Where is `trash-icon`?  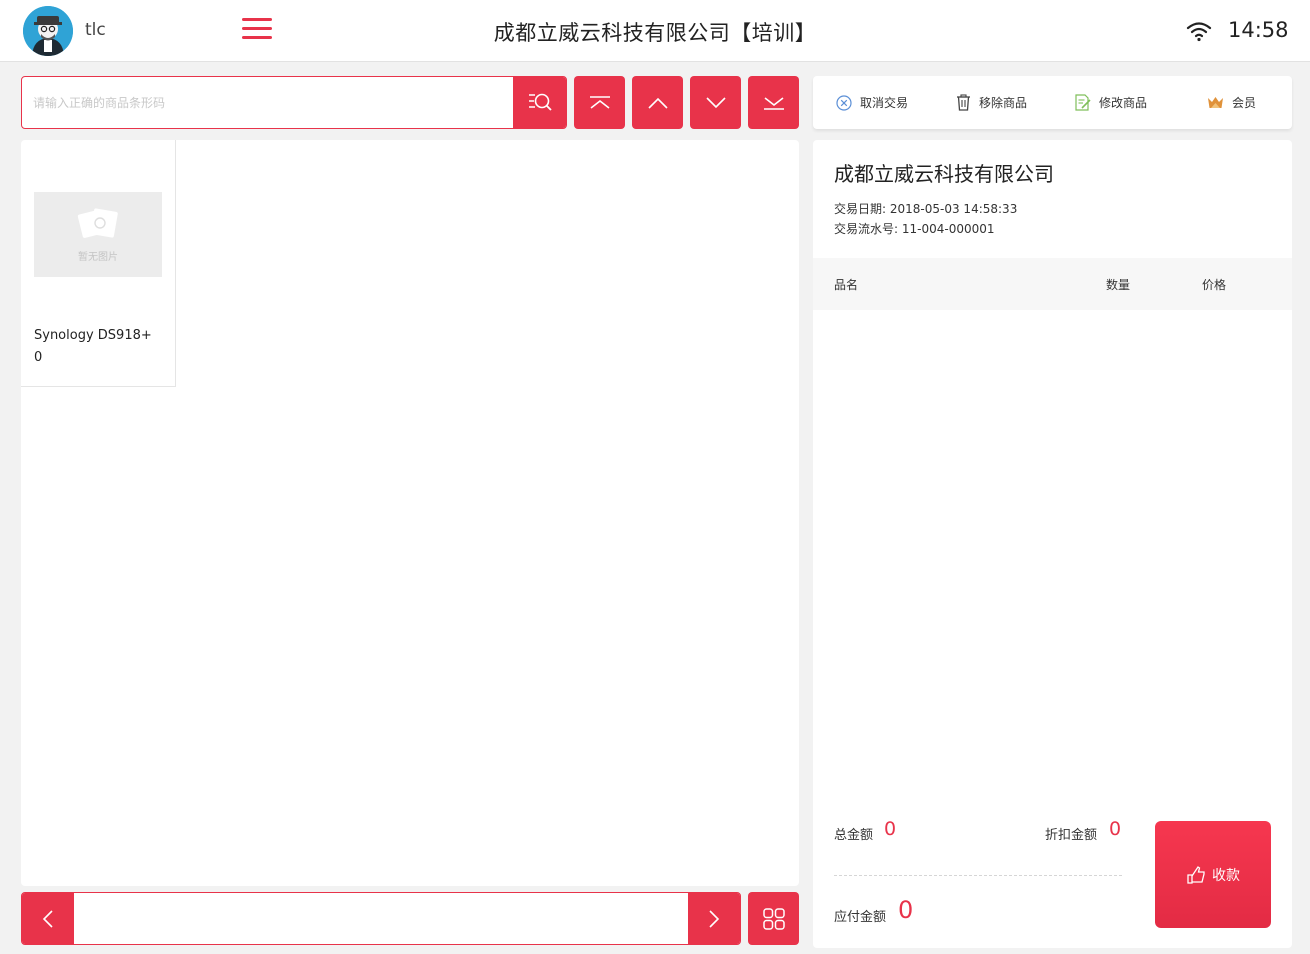
trash-icon is located at coordinates (963, 102).